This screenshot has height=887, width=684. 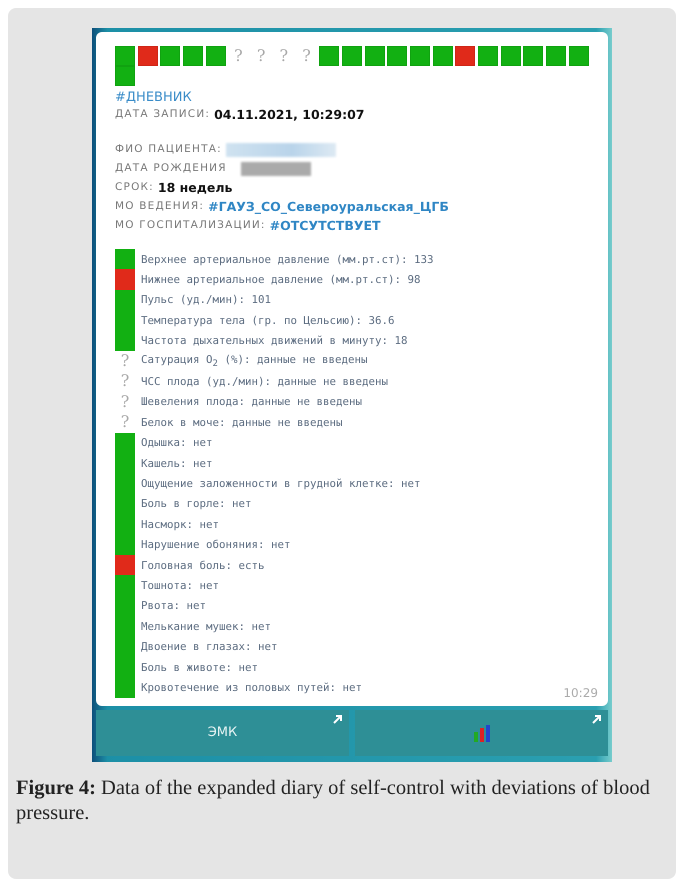 What do you see at coordinates (190, 225) in the screenshot?
I see `field-label: МО ГОСПИТАЛИЗАЦИИ:` at bounding box center [190, 225].